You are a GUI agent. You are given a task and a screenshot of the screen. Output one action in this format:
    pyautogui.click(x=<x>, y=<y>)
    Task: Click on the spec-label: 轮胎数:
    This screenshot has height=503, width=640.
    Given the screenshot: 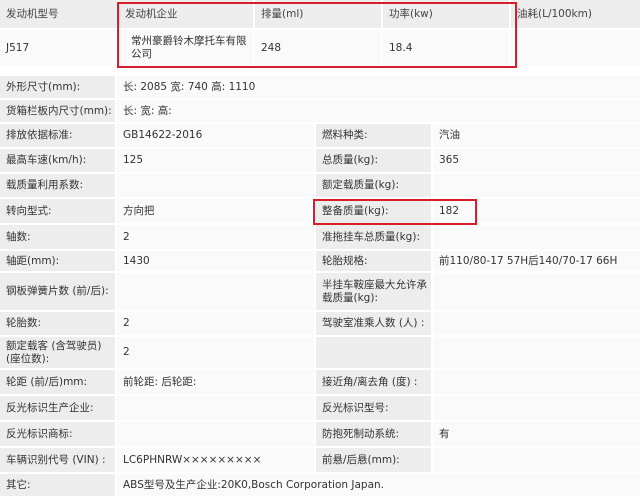 What is the action you would take?
    pyautogui.click(x=57, y=323)
    